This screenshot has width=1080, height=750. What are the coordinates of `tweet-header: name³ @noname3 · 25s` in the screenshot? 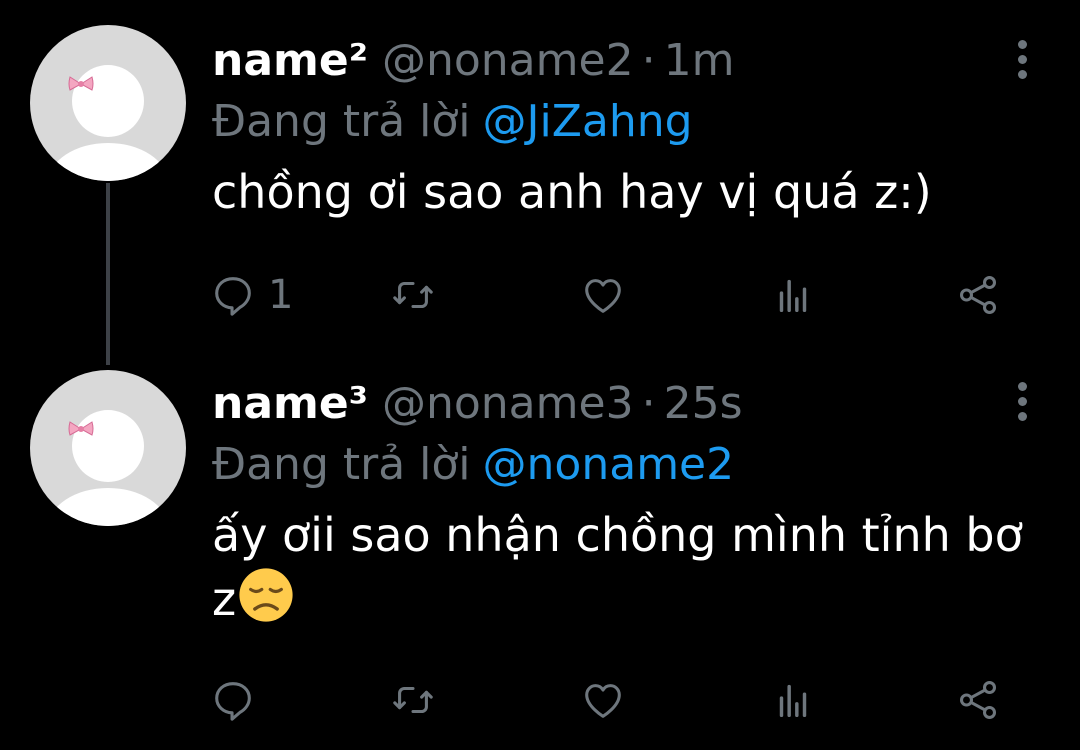 It's located at (626, 404).